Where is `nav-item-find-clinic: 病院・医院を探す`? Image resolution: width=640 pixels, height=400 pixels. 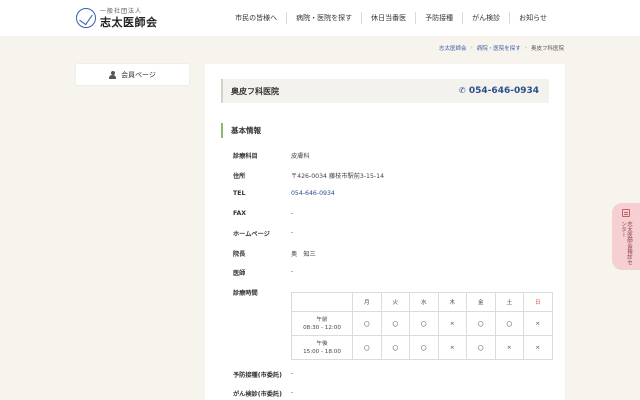
nav-item-find-clinic: 病院・医院を探す is located at coordinates (323, 18).